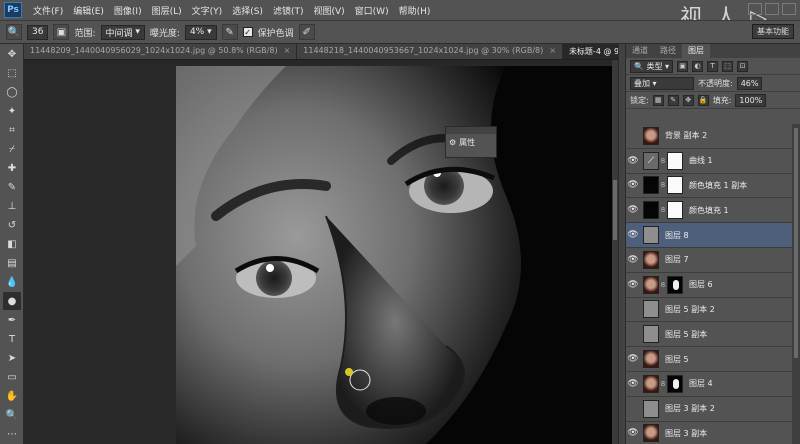  I want to click on gradient-tool-icon: ▤, so click(12, 263).